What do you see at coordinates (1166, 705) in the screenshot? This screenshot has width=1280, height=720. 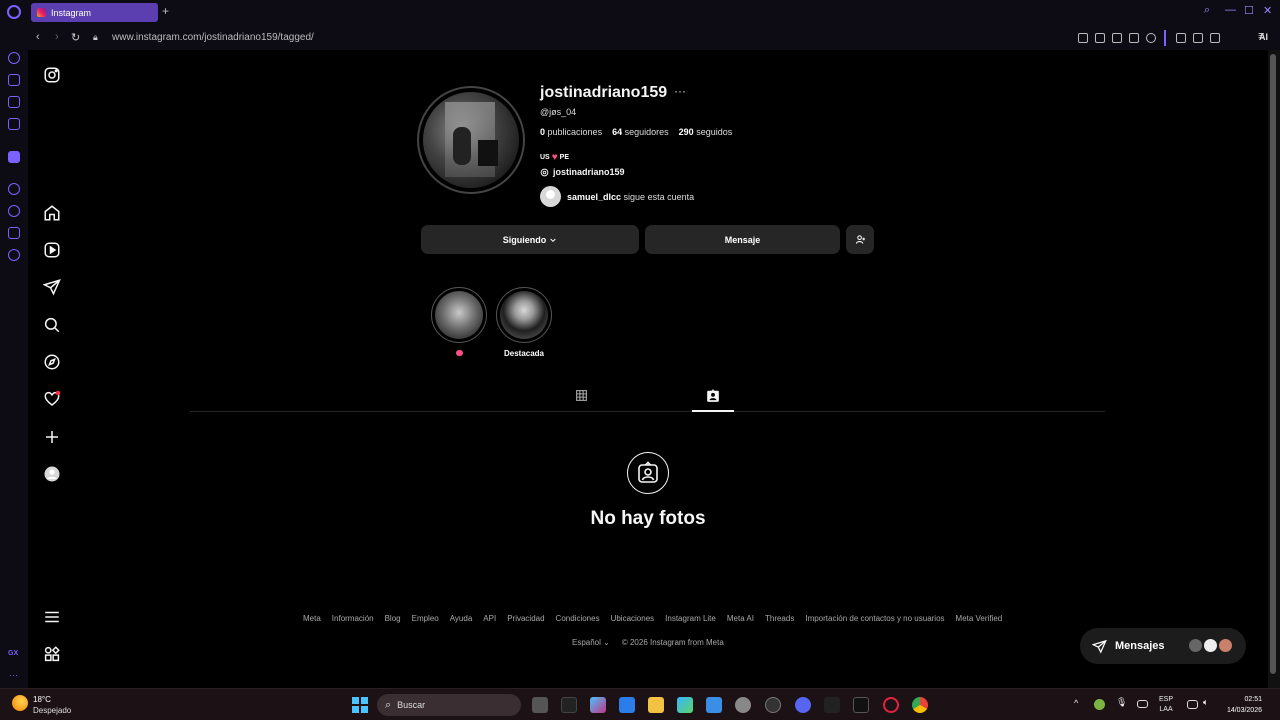 I see `input-language: ESP LAA` at bounding box center [1166, 705].